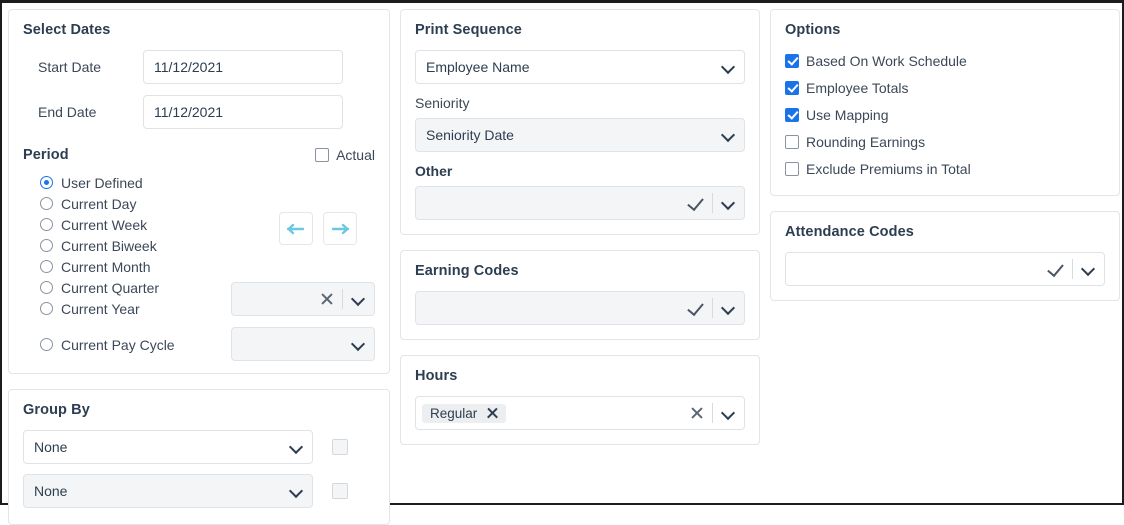 This screenshot has width=1124, height=525. What do you see at coordinates (857, 87) in the screenshot?
I see `option-label: Employee Totals` at bounding box center [857, 87].